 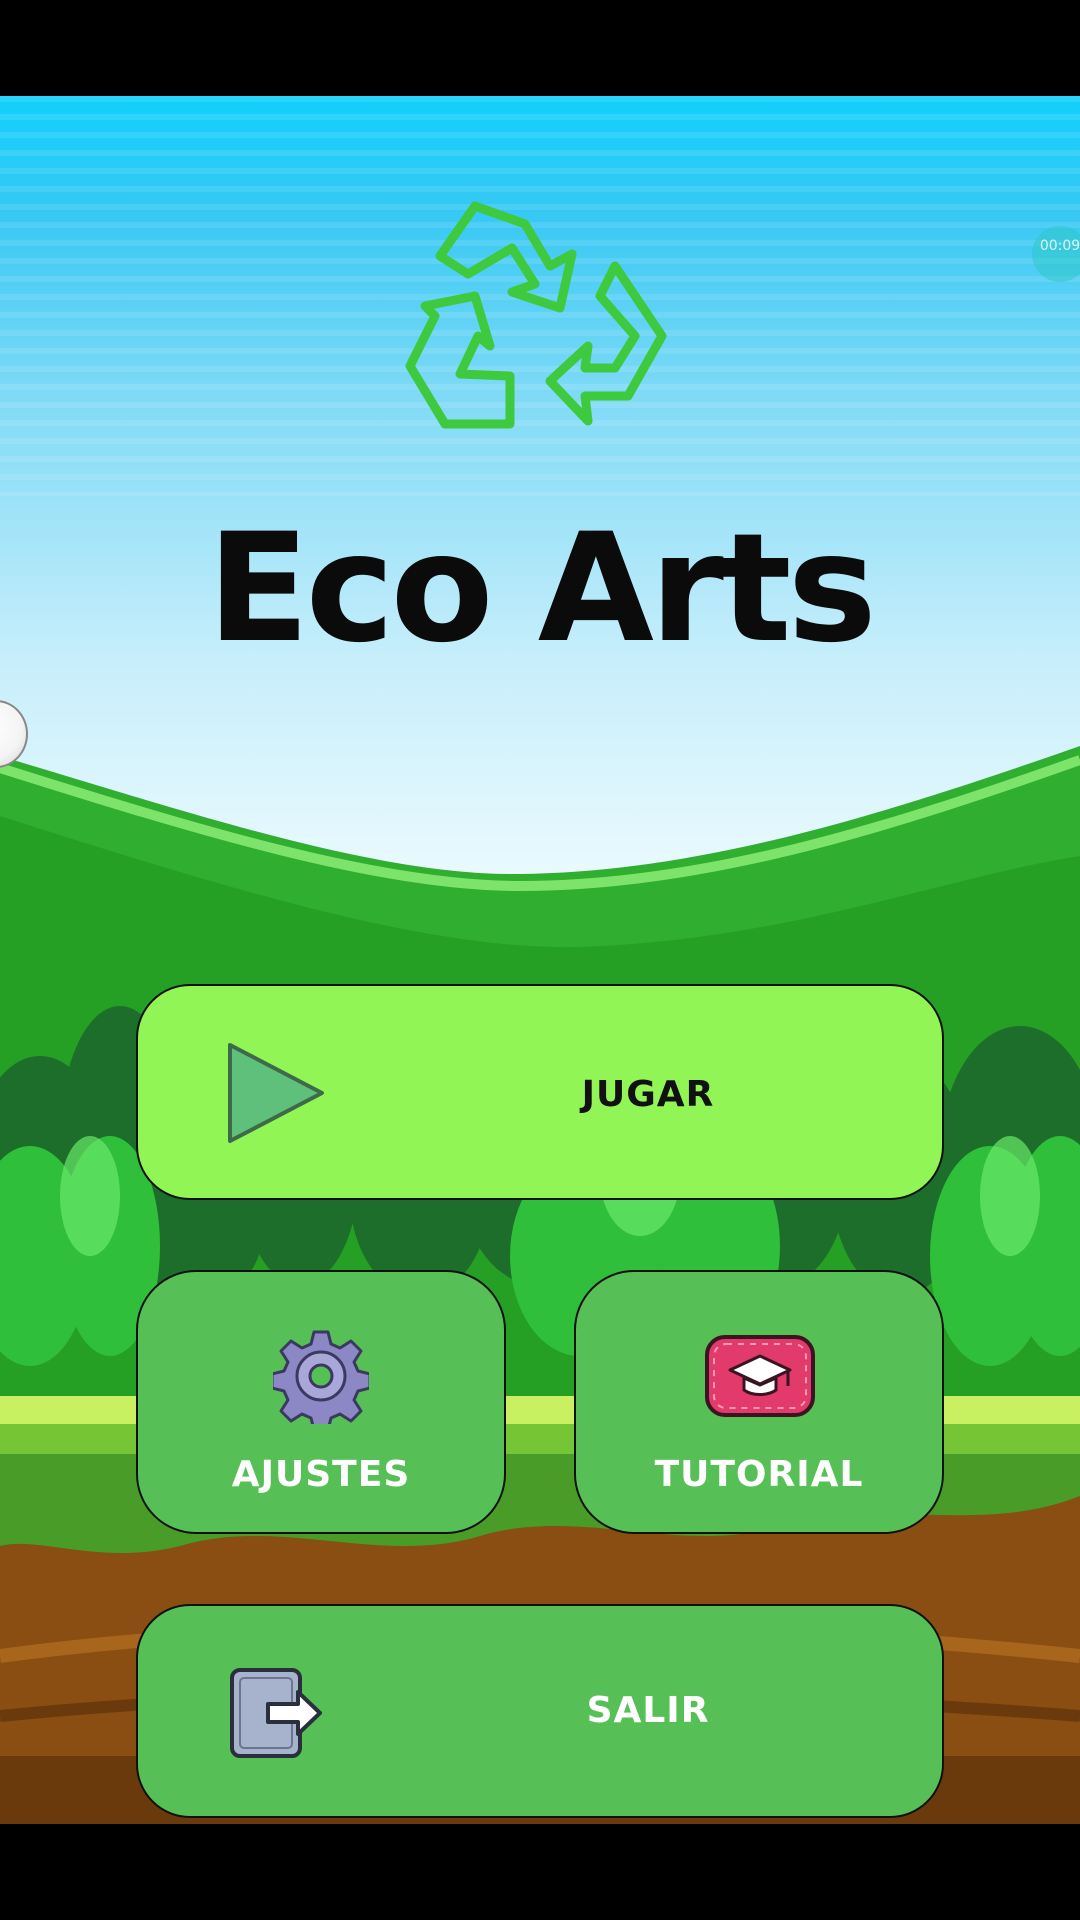 What do you see at coordinates (648, 1710) in the screenshot?
I see `exit-label: SALIR` at bounding box center [648, 1710].